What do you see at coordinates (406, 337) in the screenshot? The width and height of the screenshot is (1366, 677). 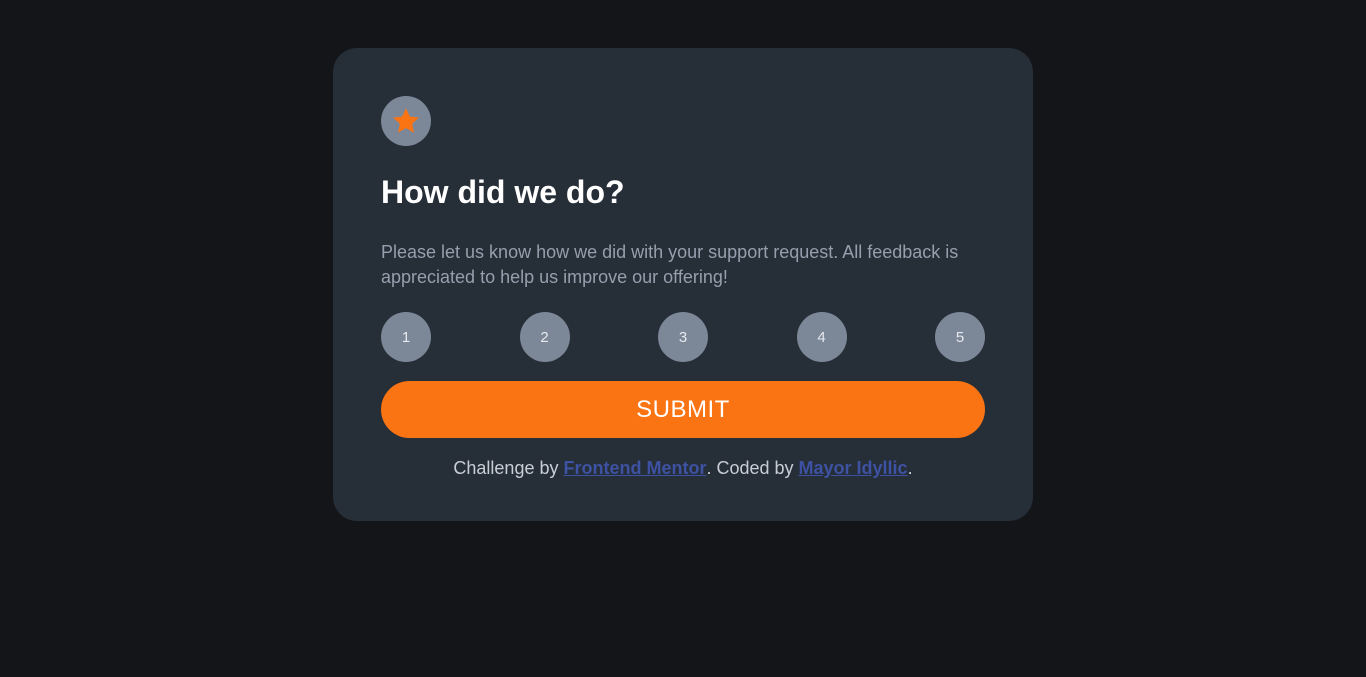 I see `rating-button-1: 1` at bounding box center [406, 337].